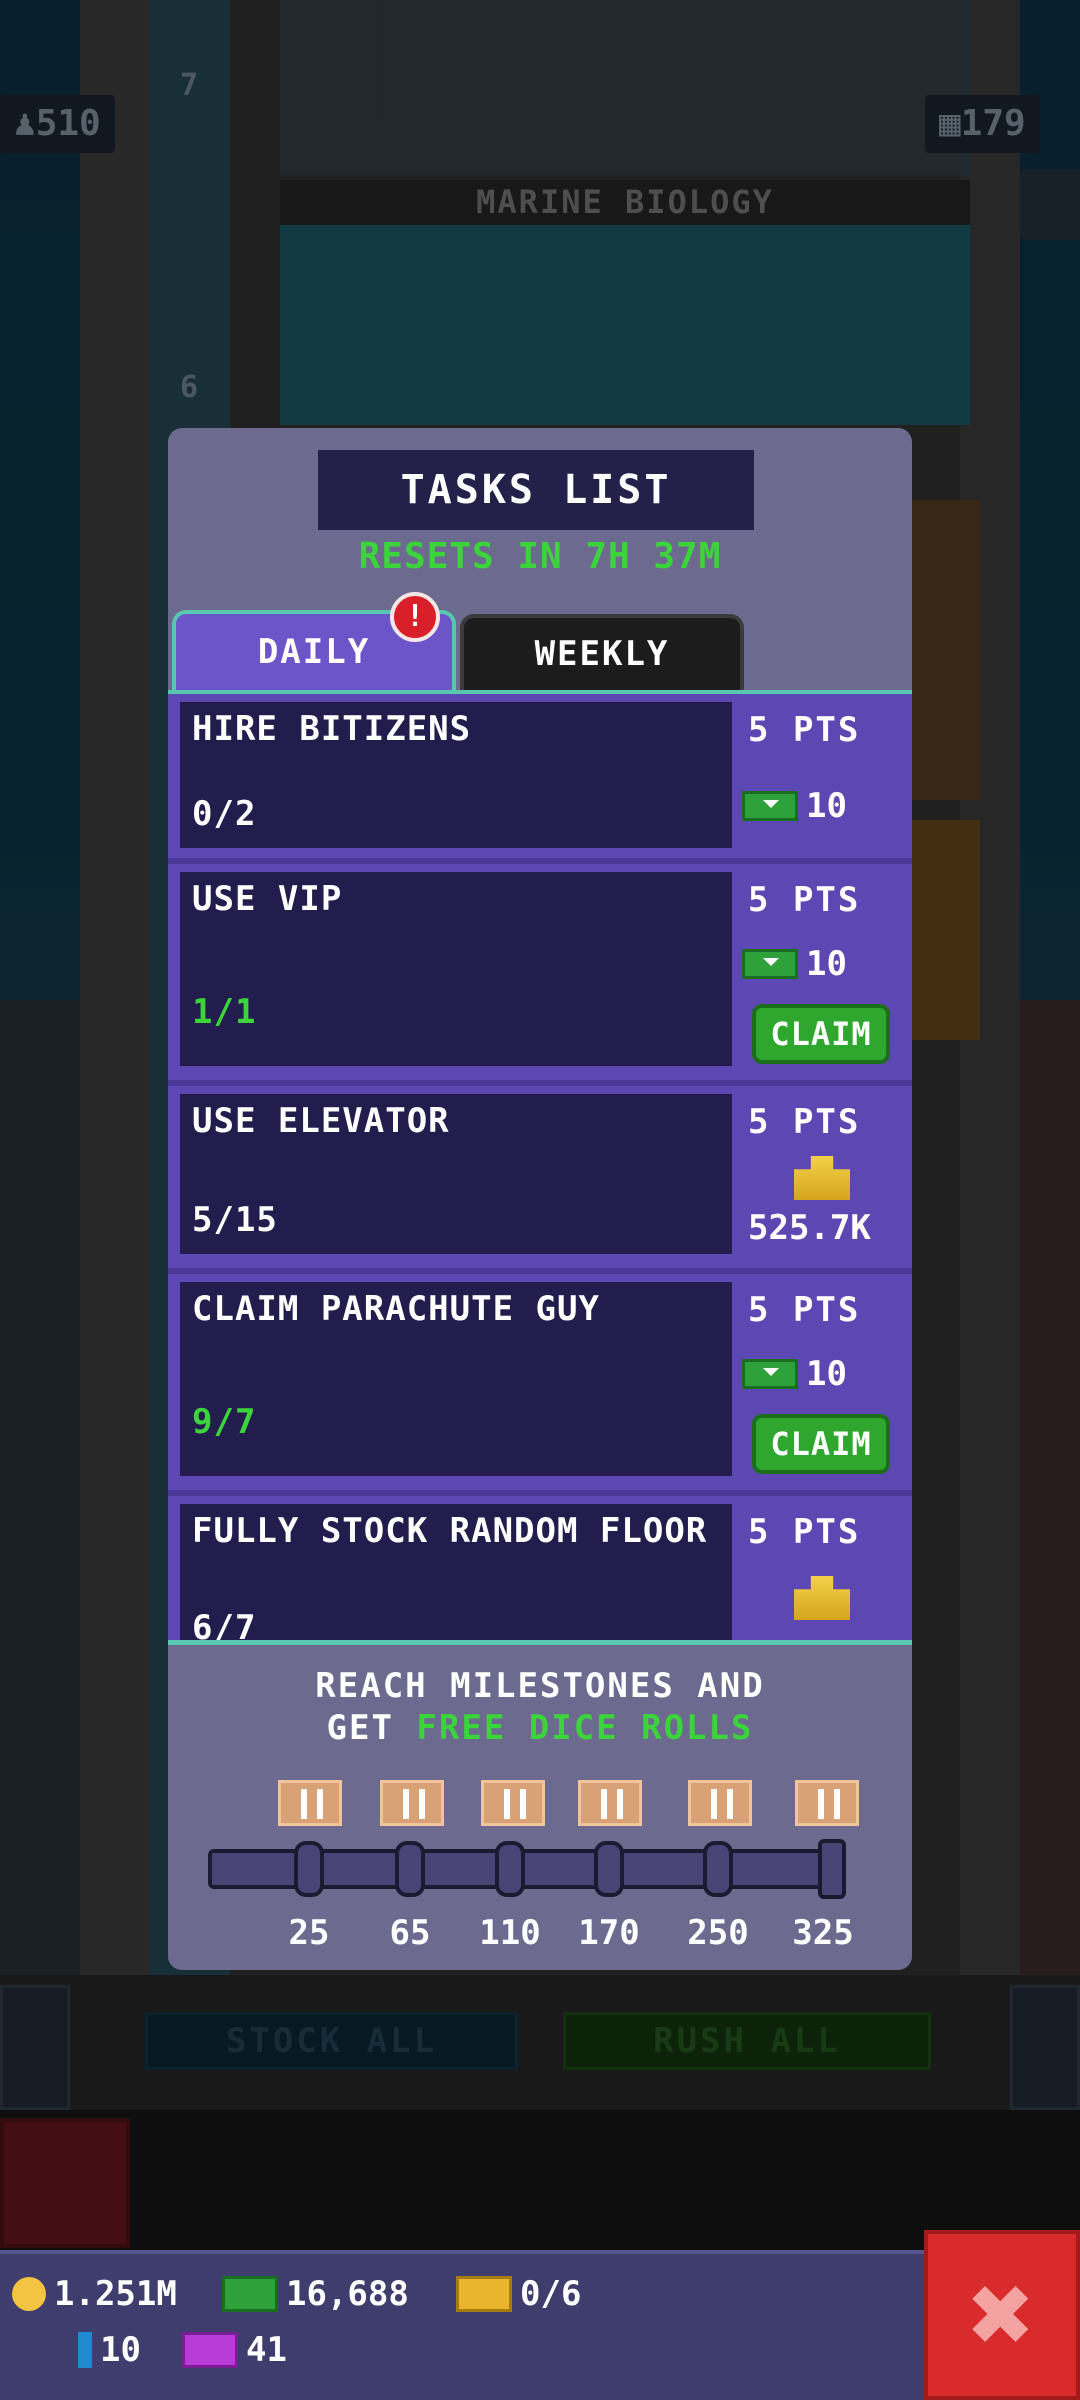  Describe the element at coordinates (456, 1379) in the screenshot. I see `task-body: CLAIM PARACHUTE GUY 9/7` at that location.